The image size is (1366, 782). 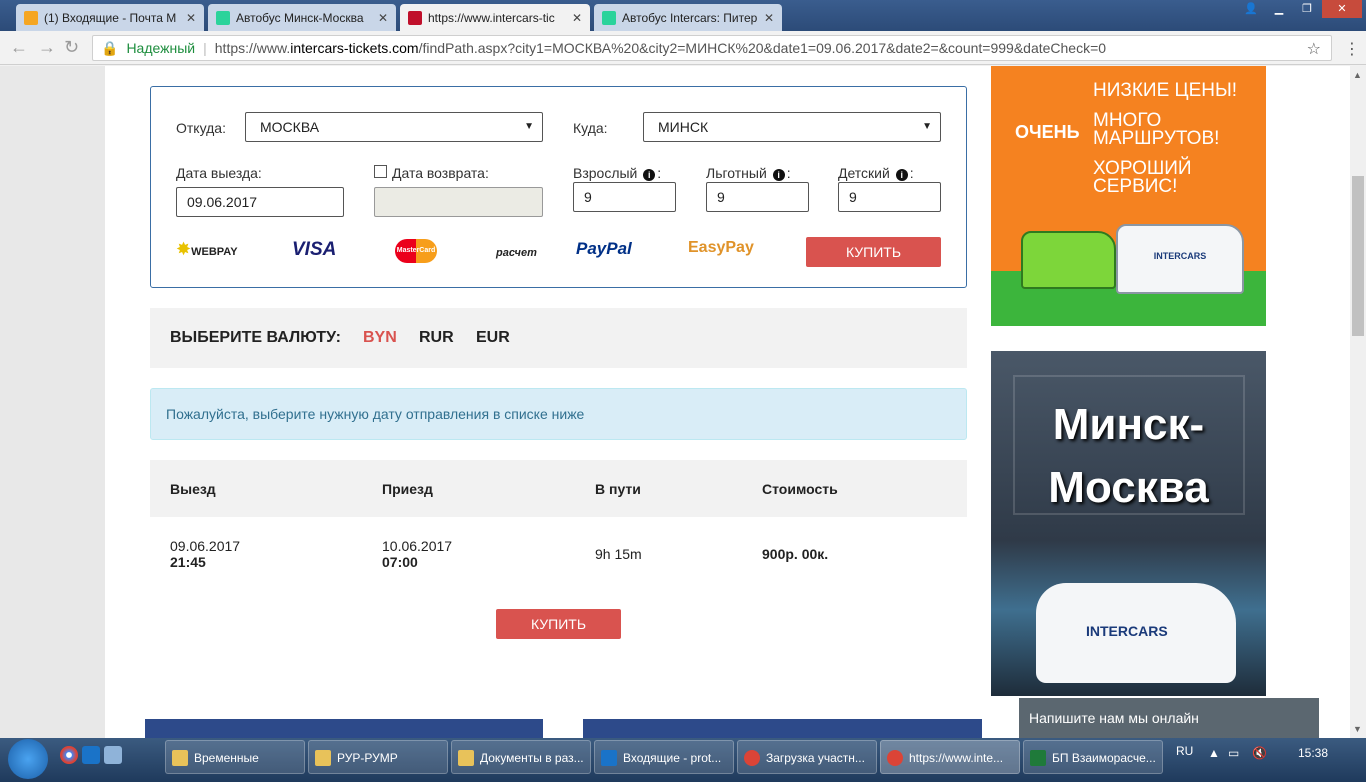 What do you see at coordinates (394, 127) in the screenshot?
I see `from-select: МОСКВА ▼` at bounding box center [394, 127].